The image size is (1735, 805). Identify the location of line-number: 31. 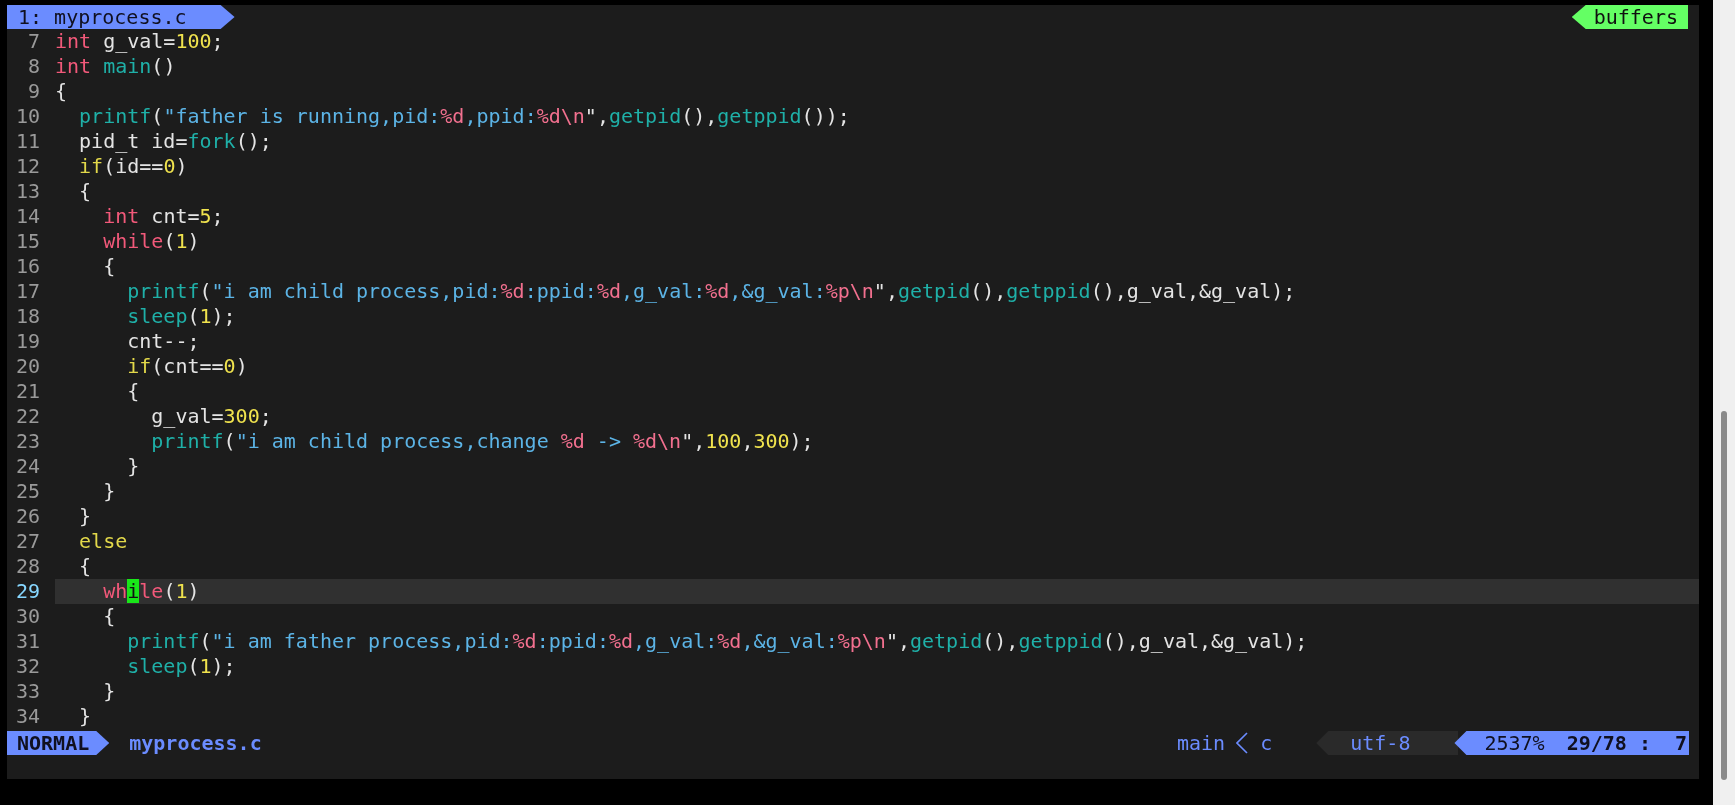
(27, 641).